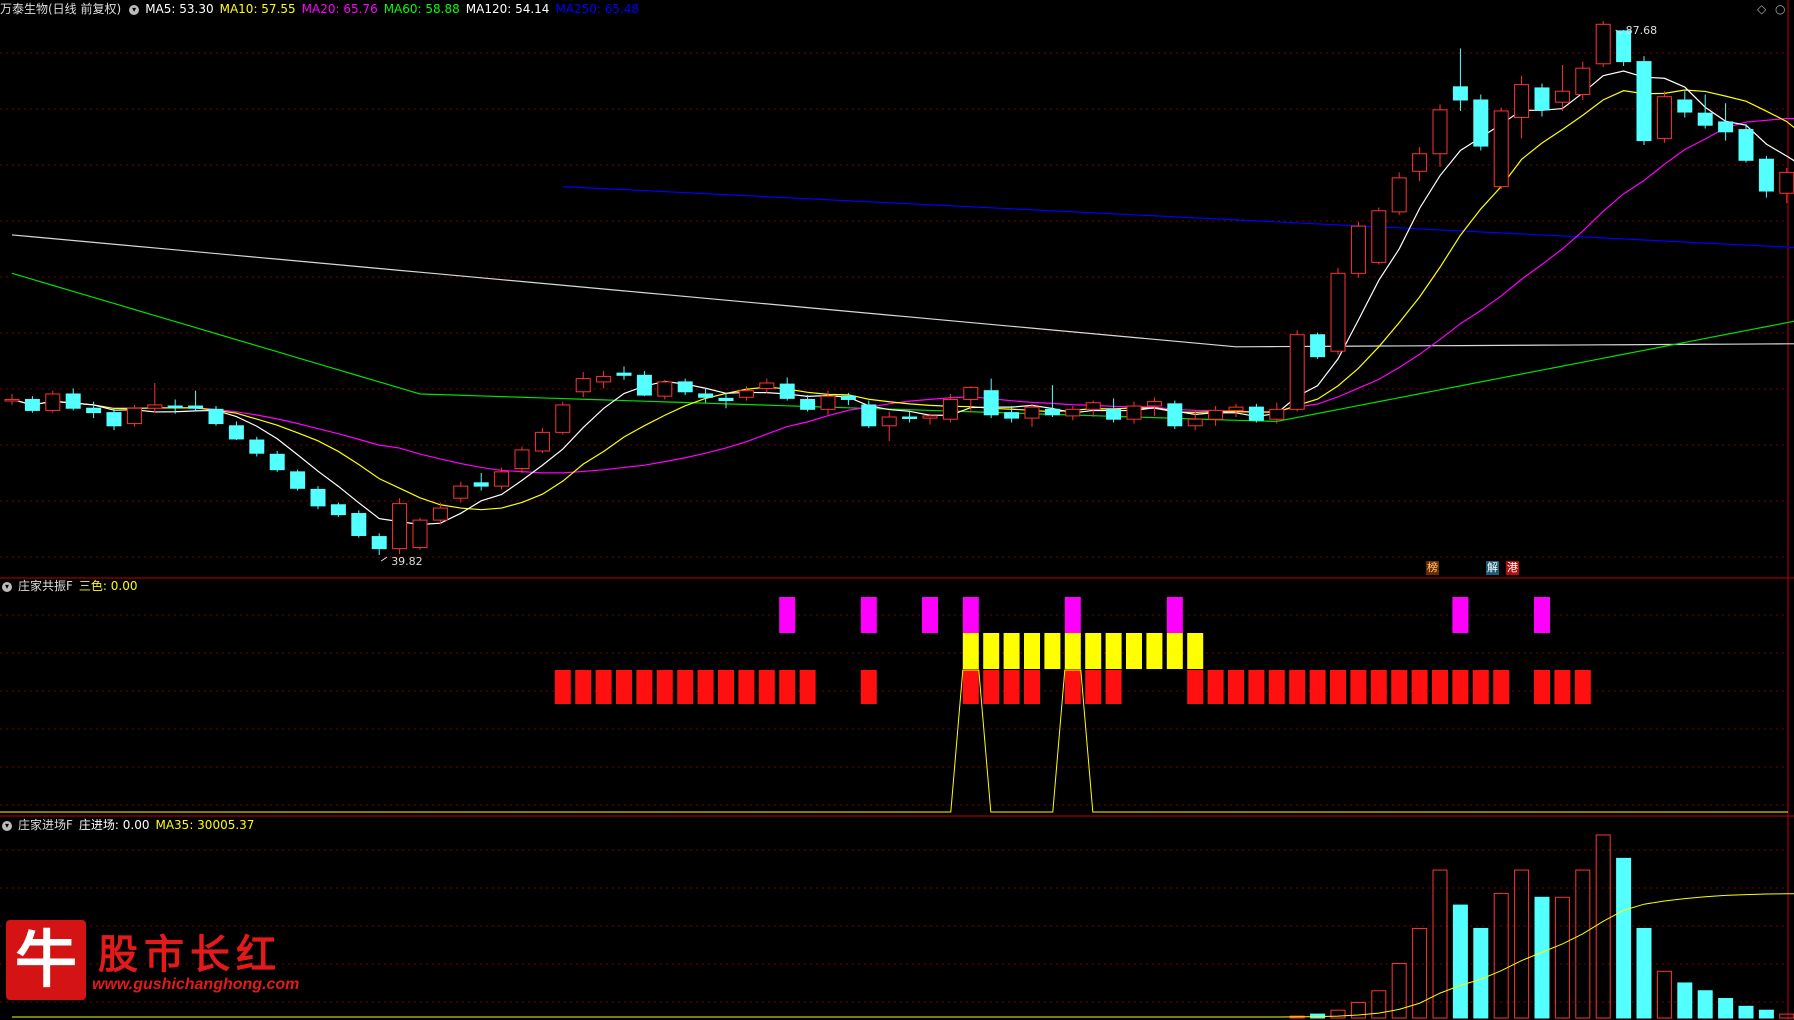 The width and height of the screenshot is (1794, 1020). What do you see at coordinates (190, 954) in the screenshot?
I see `logo-title: 股市长红` at bounding box center [190, 954].